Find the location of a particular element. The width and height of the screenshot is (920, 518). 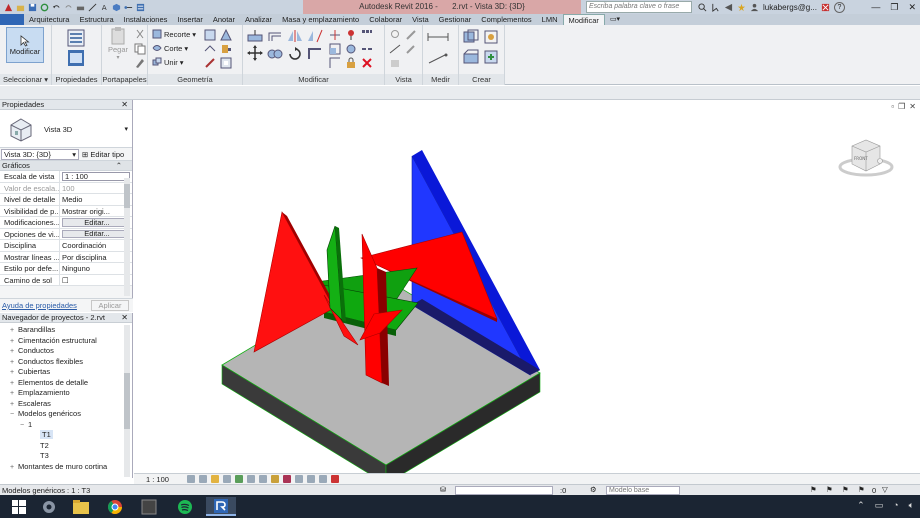

hide-analytical-icon is located at coordinates (334, 479).